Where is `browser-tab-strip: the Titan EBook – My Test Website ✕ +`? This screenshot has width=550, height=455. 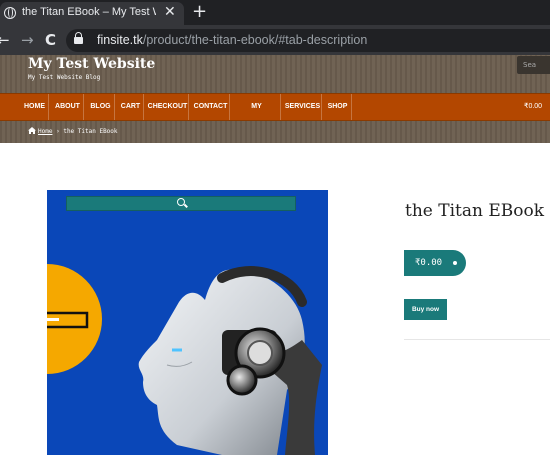
browser-tab-strip: the Titan EBook – My Test Website ✕ + is located at coordinates (275, 12).